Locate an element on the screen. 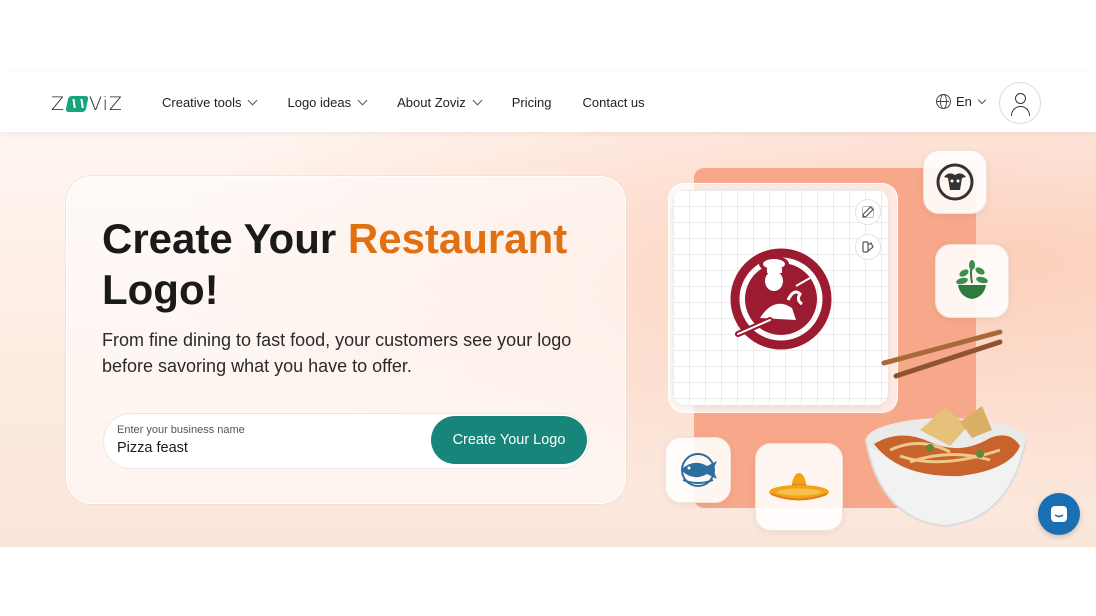 The height and width of the screenshot is (616, 1096). nav-about-zoviz: About Zoviz is located at coordinates (440, 102).